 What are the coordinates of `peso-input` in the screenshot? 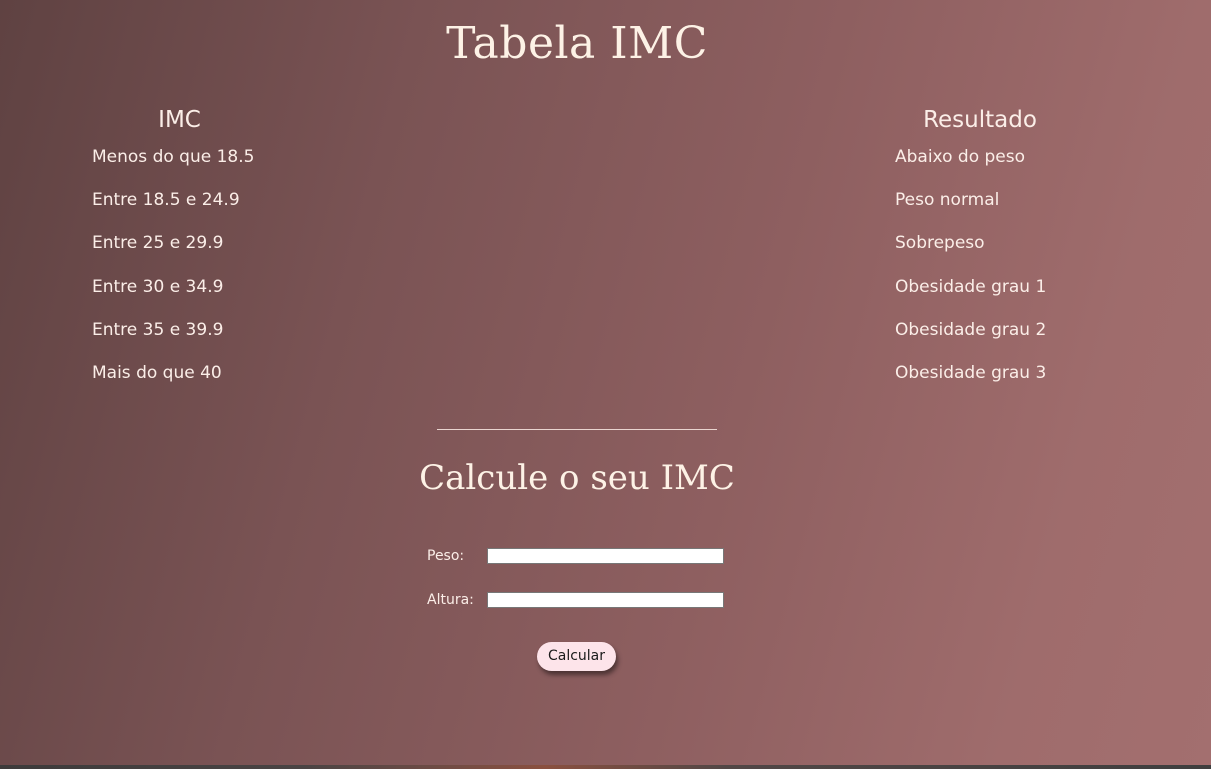 It's located at (605, 556).